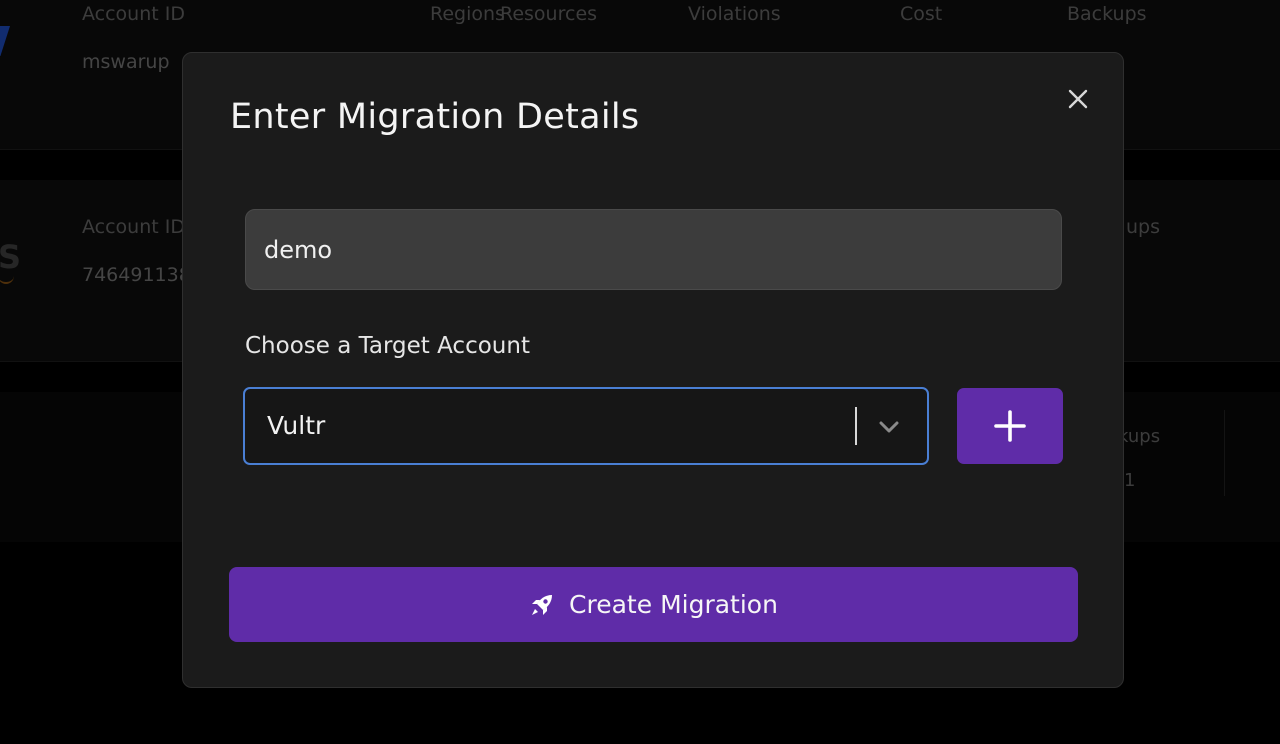 The height and width of the screenshot is (744, 1280). What do you see at coordinates (653, 249) in the screenshot?
I see `migration-name-input` at bounding box center [653, 249].